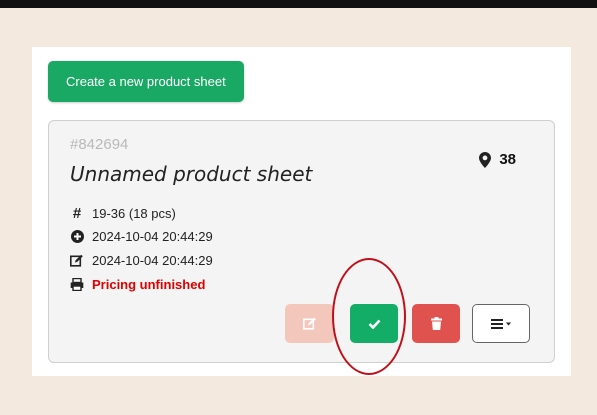  I want to click on map-marker-icon, so click(485, 159).